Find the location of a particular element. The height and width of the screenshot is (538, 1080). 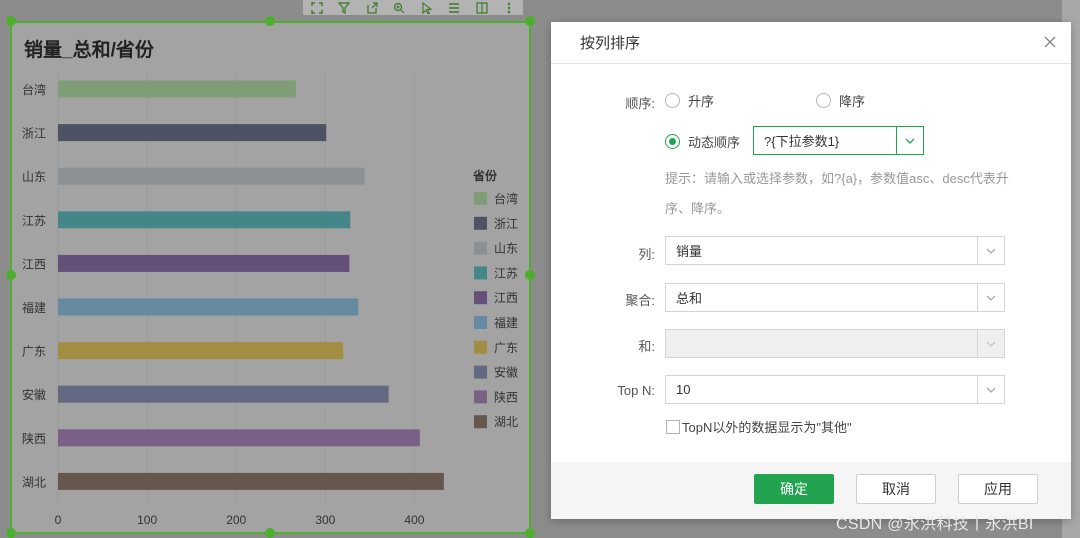

y-tick-label: 安徽 is located at coordinates (34, 394).